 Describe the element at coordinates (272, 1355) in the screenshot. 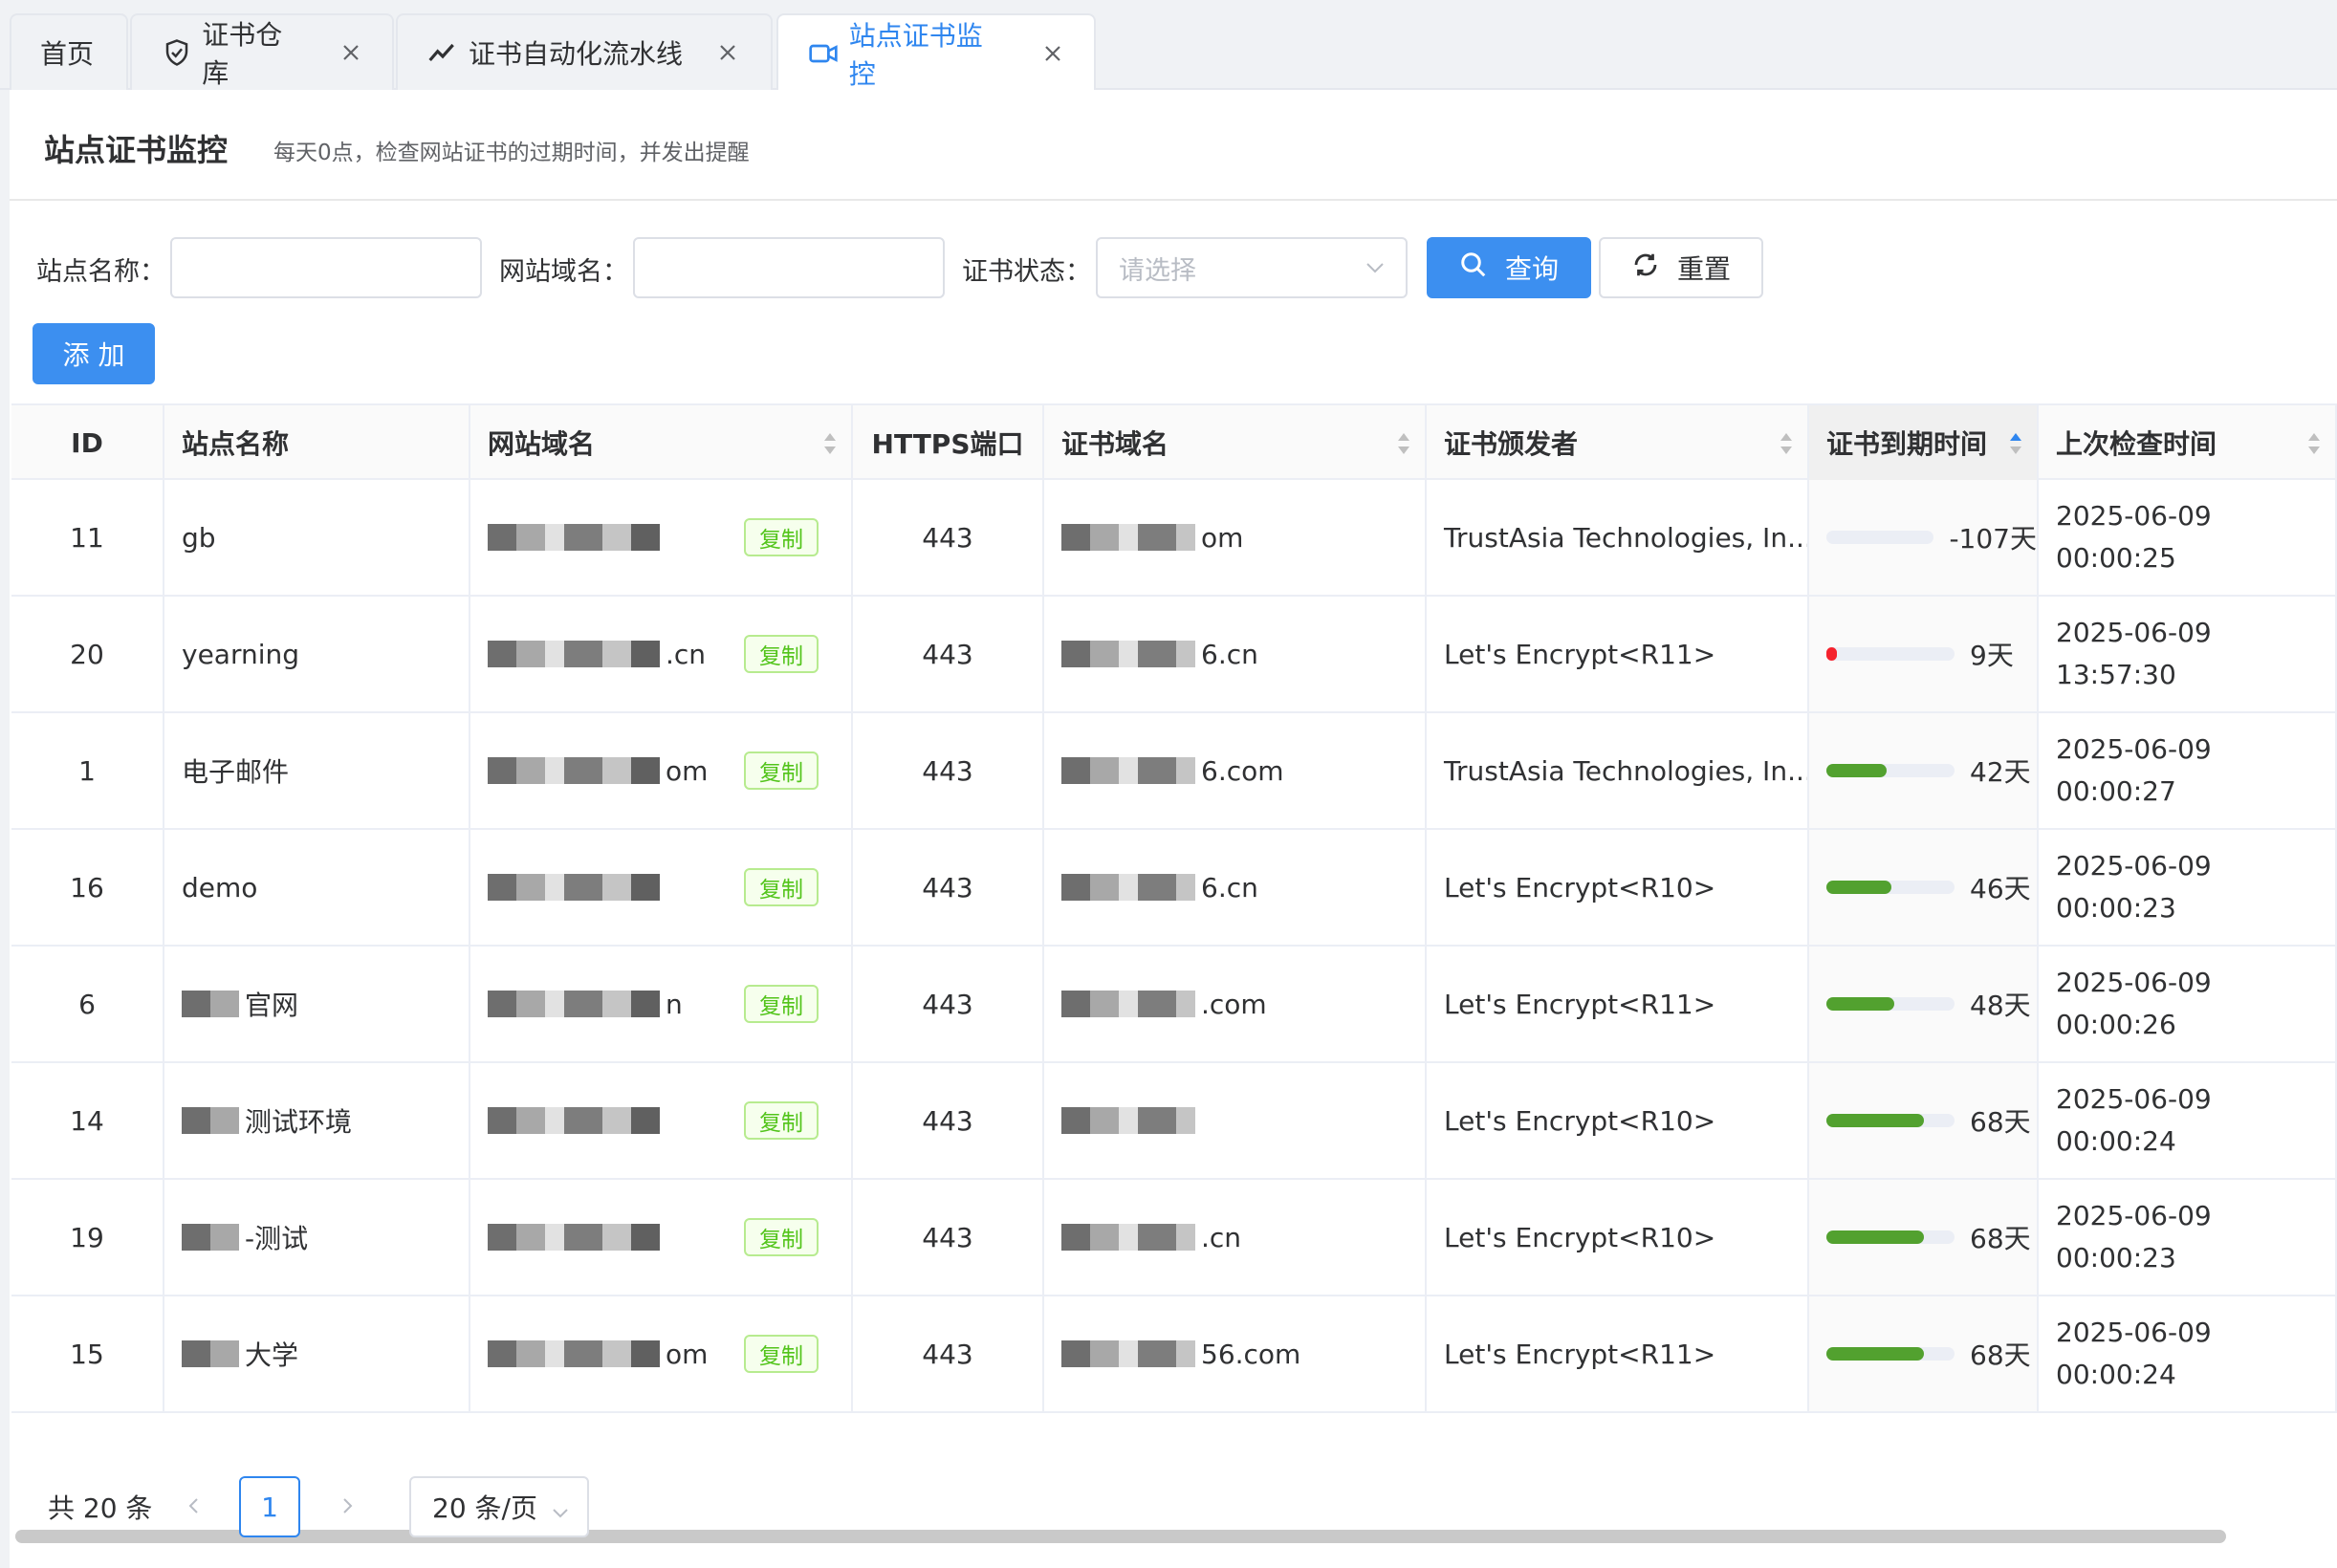

I see `site-name-text: 大学` at that location.